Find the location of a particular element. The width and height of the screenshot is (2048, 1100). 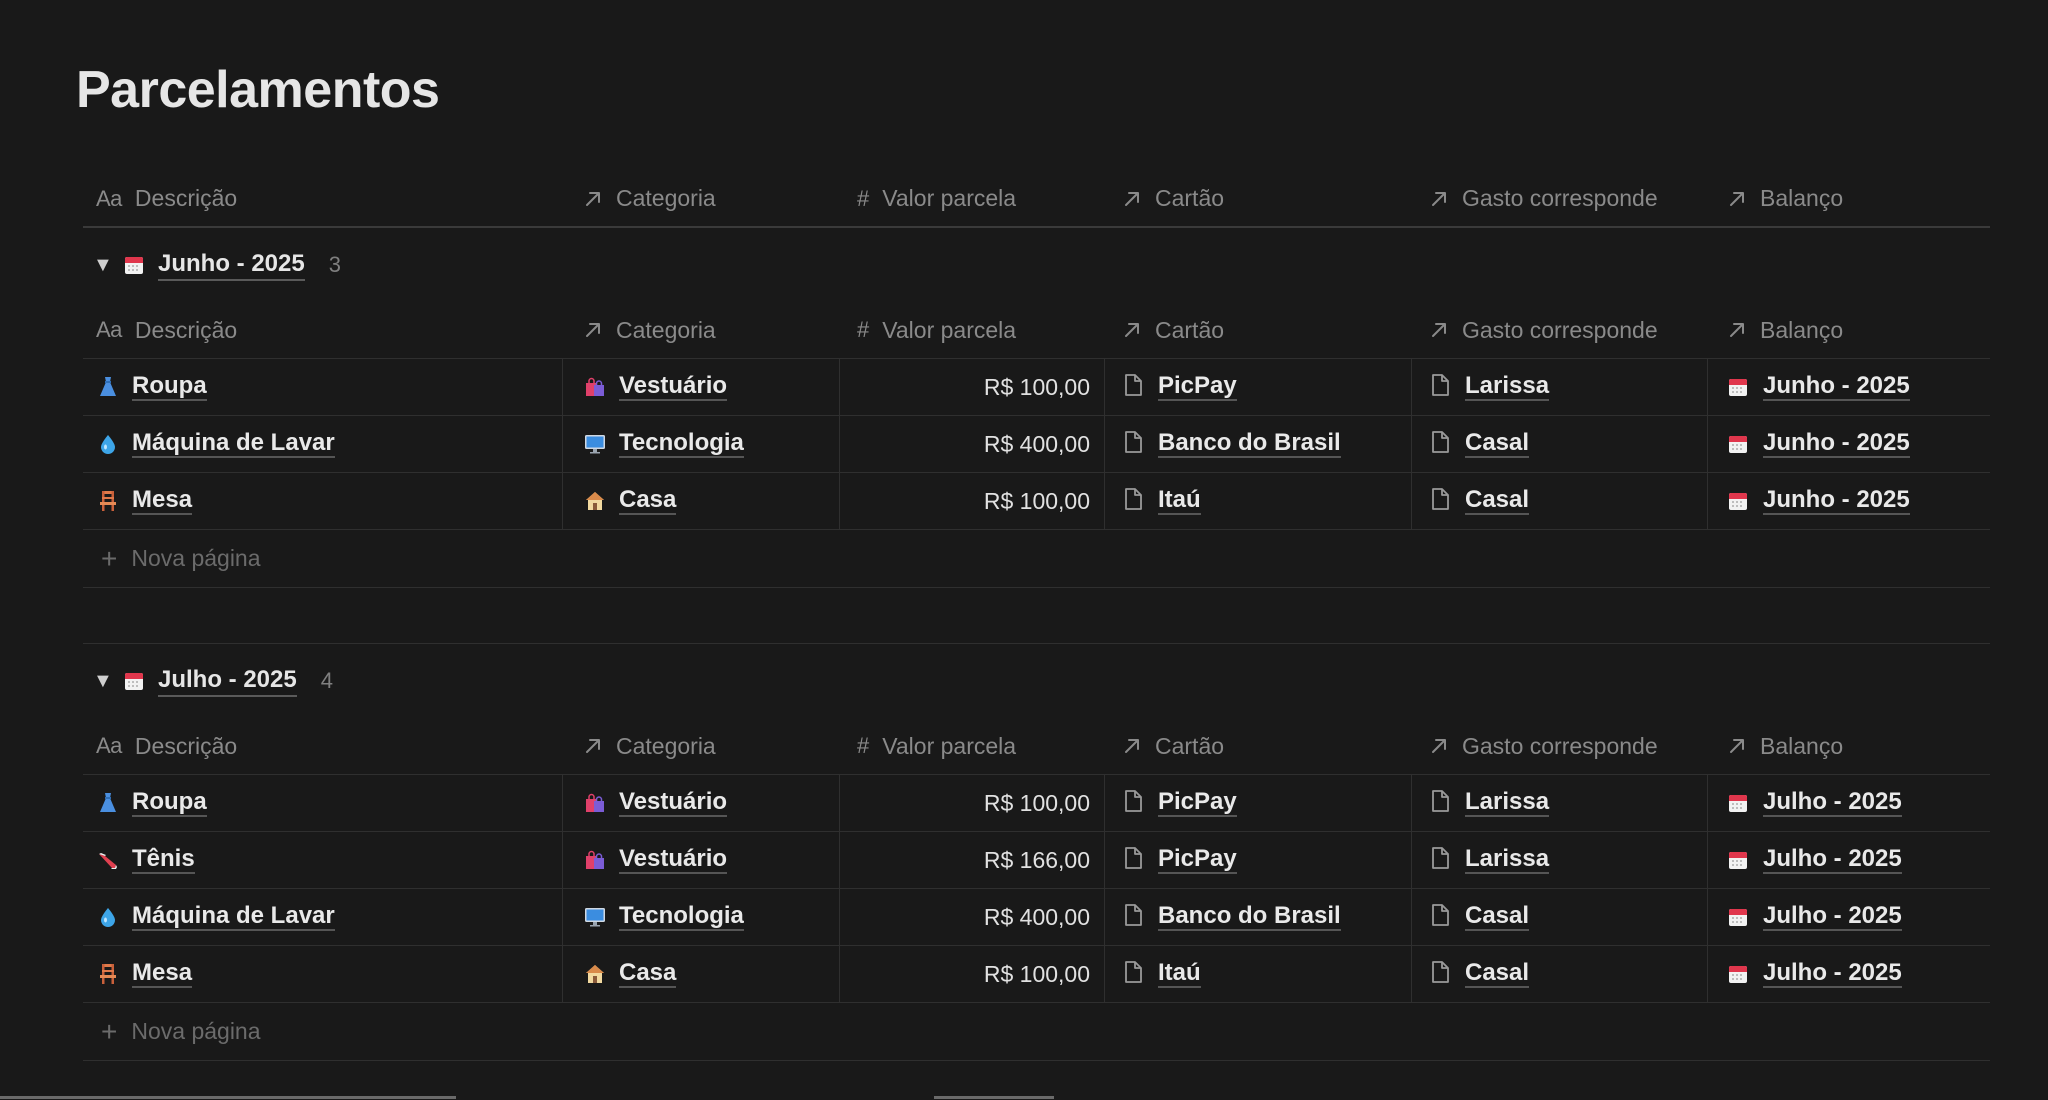

relation-link: Casa is located at coordinates (648, 974).